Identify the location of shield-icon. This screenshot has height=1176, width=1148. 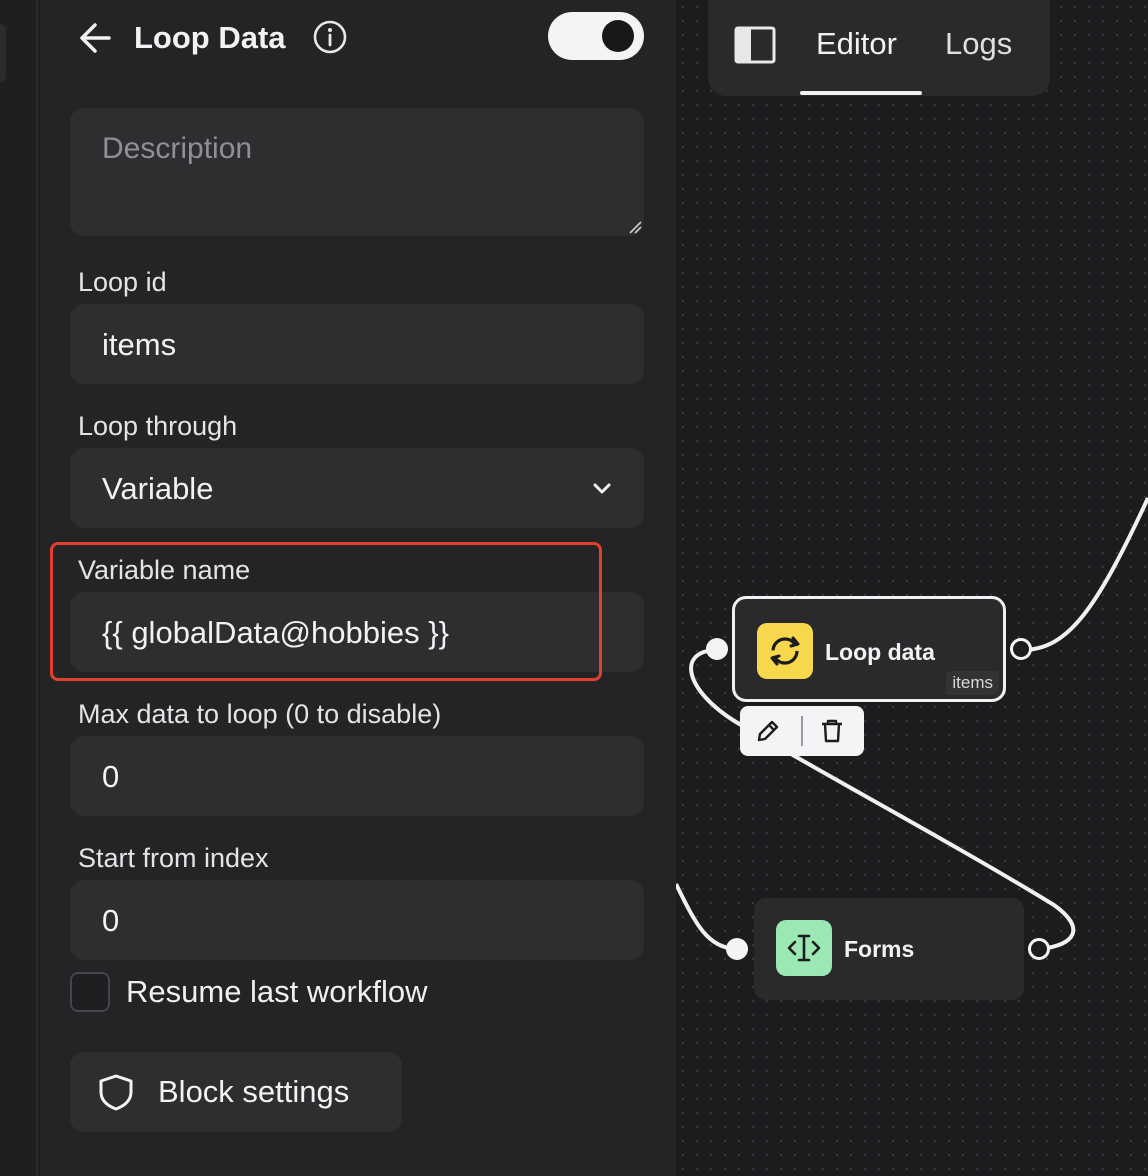
(116, 1092).